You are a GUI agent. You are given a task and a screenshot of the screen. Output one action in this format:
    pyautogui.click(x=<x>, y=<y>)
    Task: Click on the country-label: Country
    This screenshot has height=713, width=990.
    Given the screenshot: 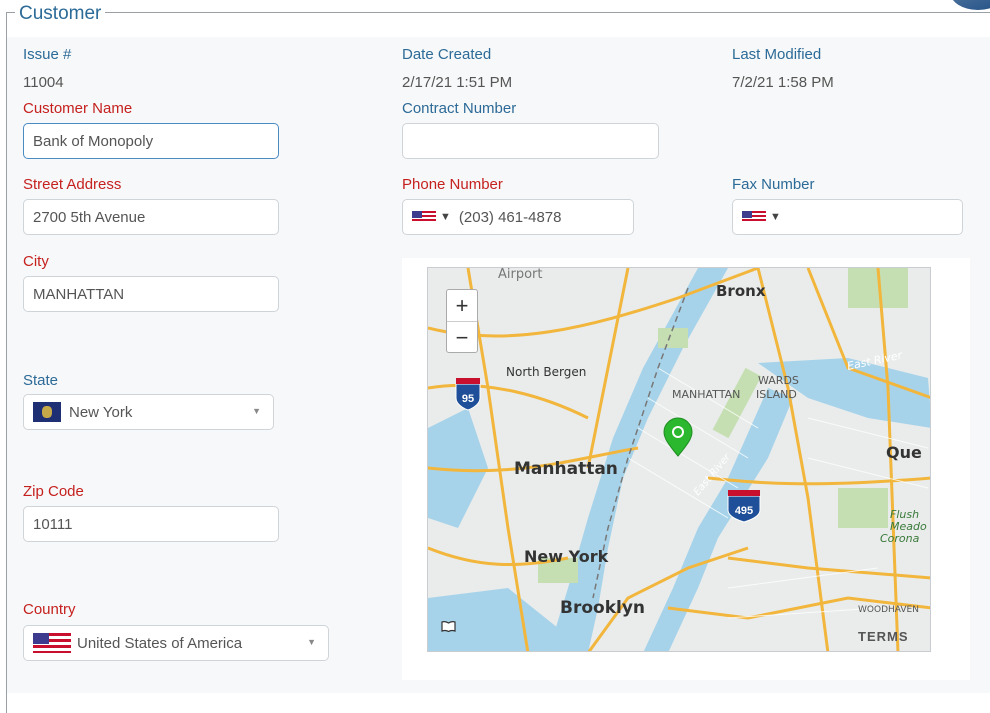 What is the action you would take?
    pyautogui.click(x=49, y=609)
    